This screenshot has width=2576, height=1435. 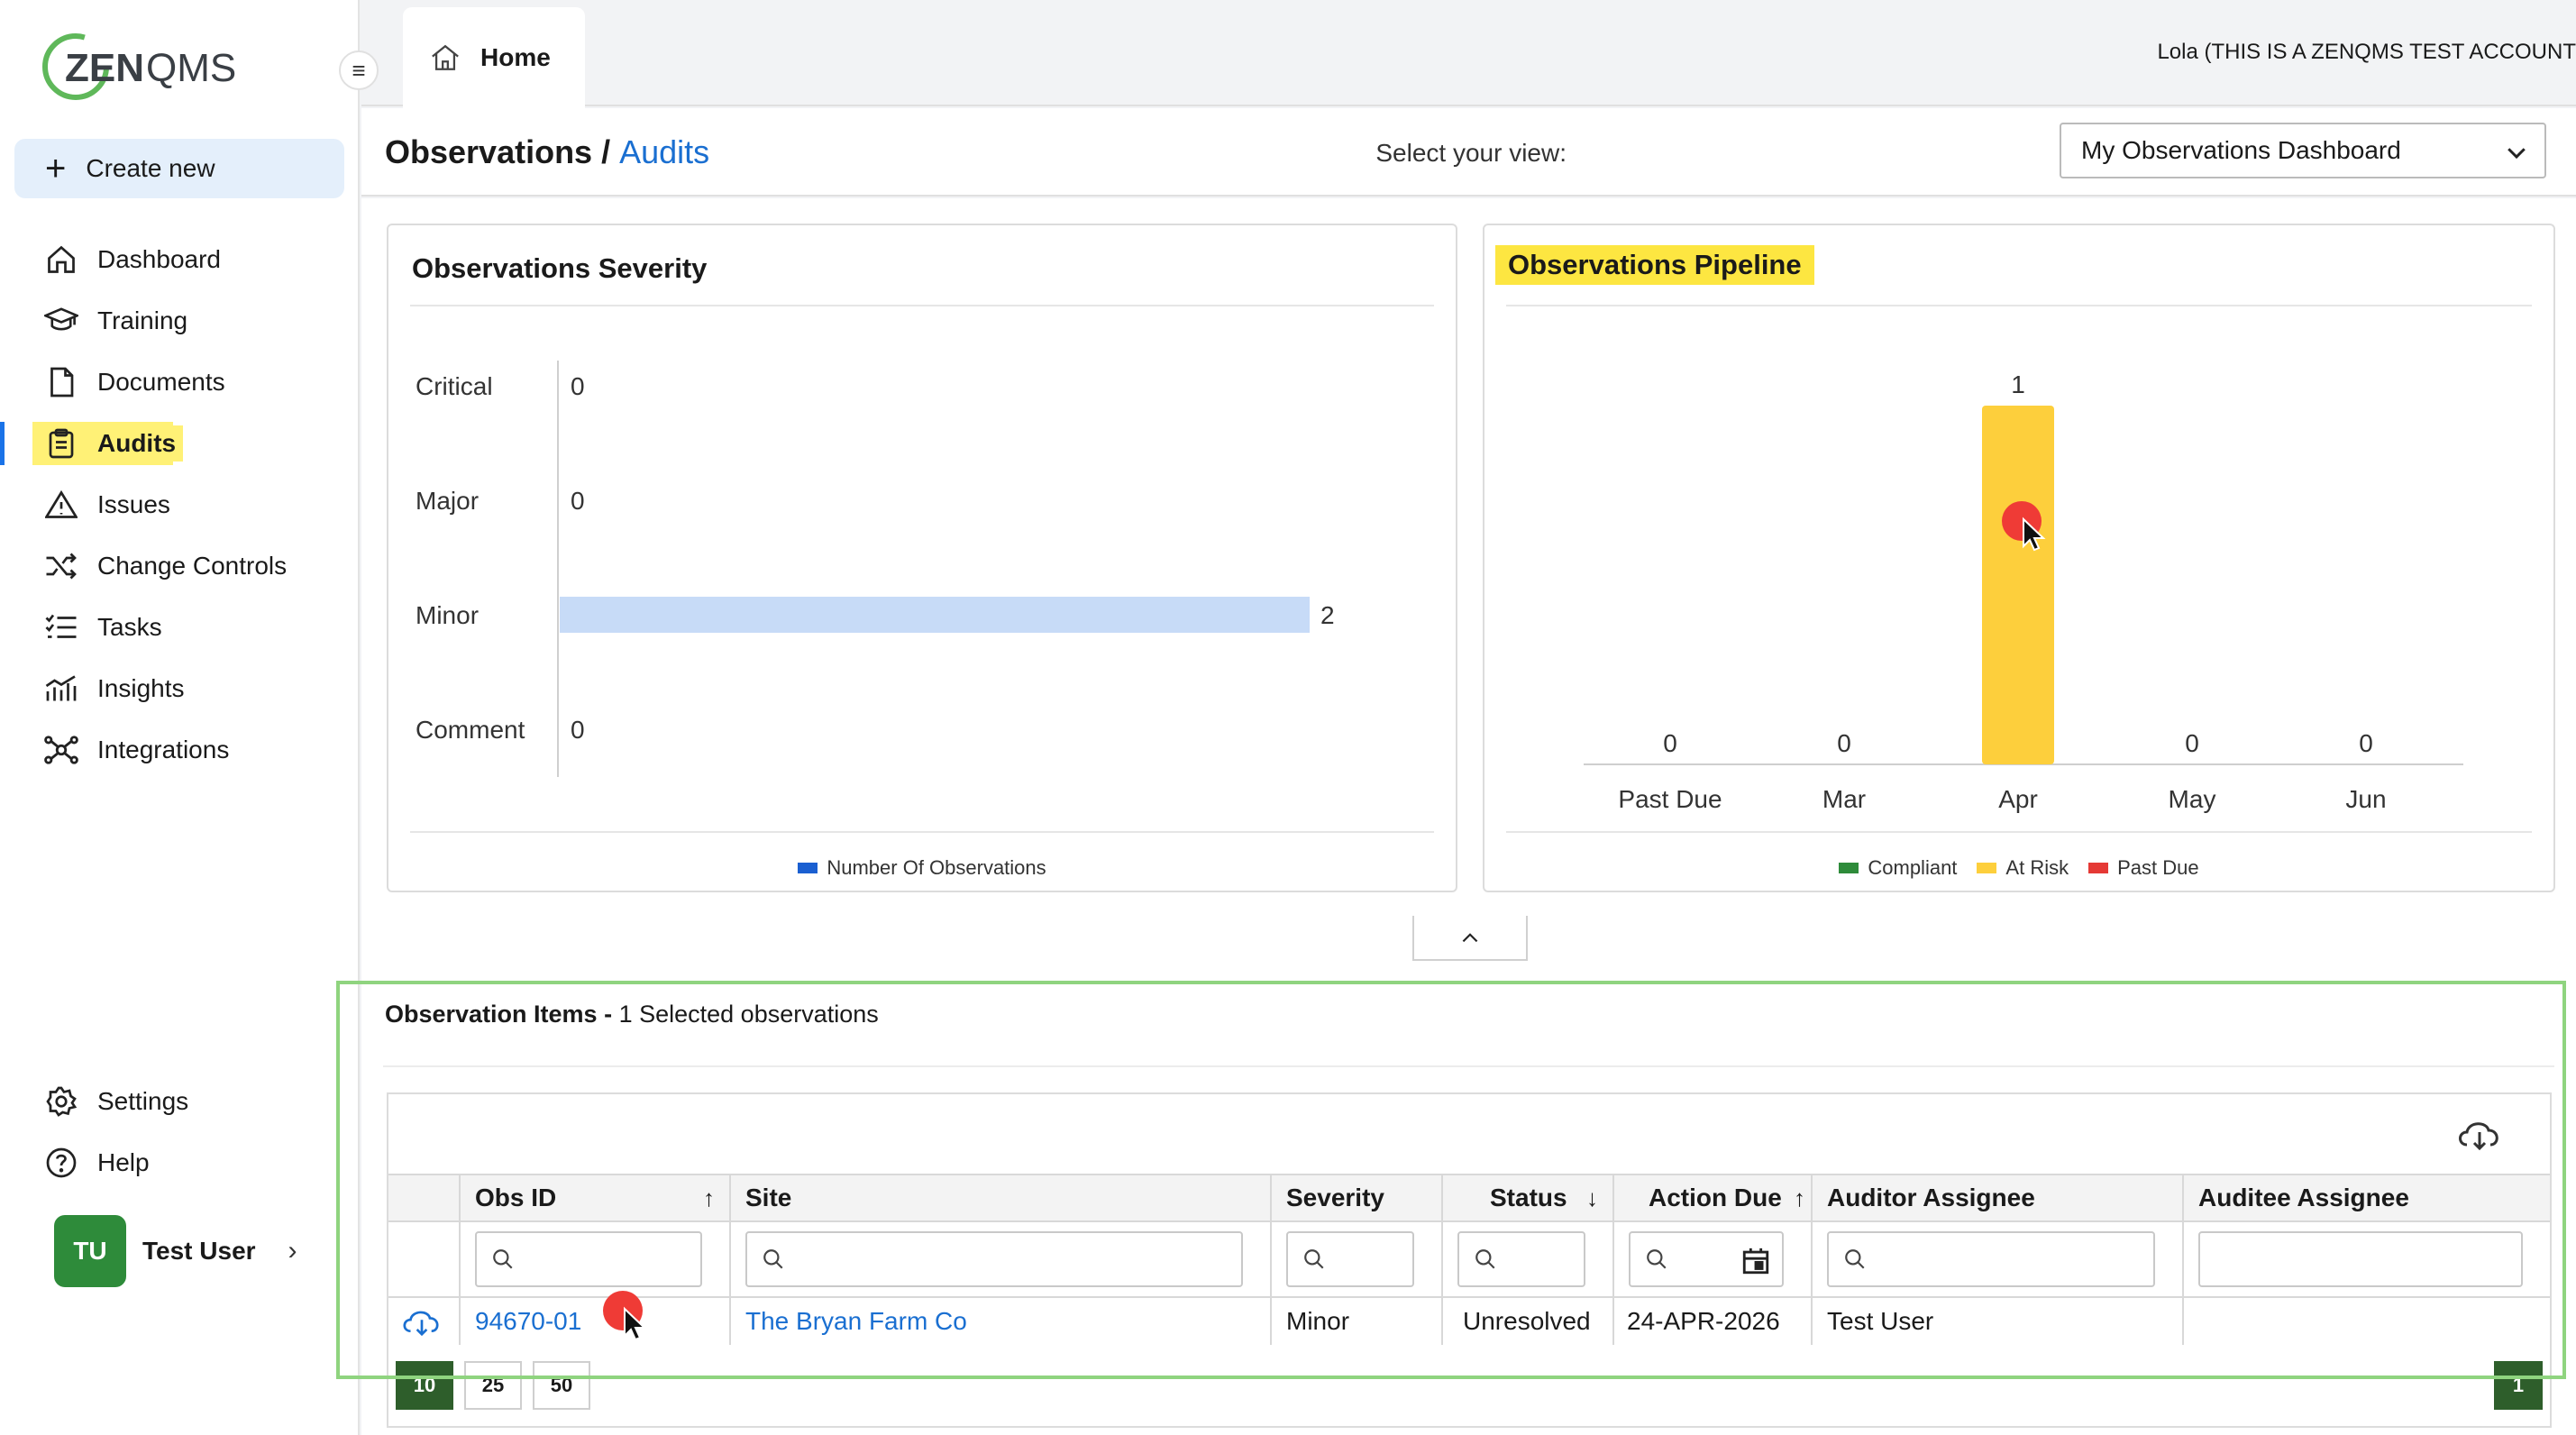 I want to click on legend-item-past-due: Past Due, so click(x=2143, y=868).